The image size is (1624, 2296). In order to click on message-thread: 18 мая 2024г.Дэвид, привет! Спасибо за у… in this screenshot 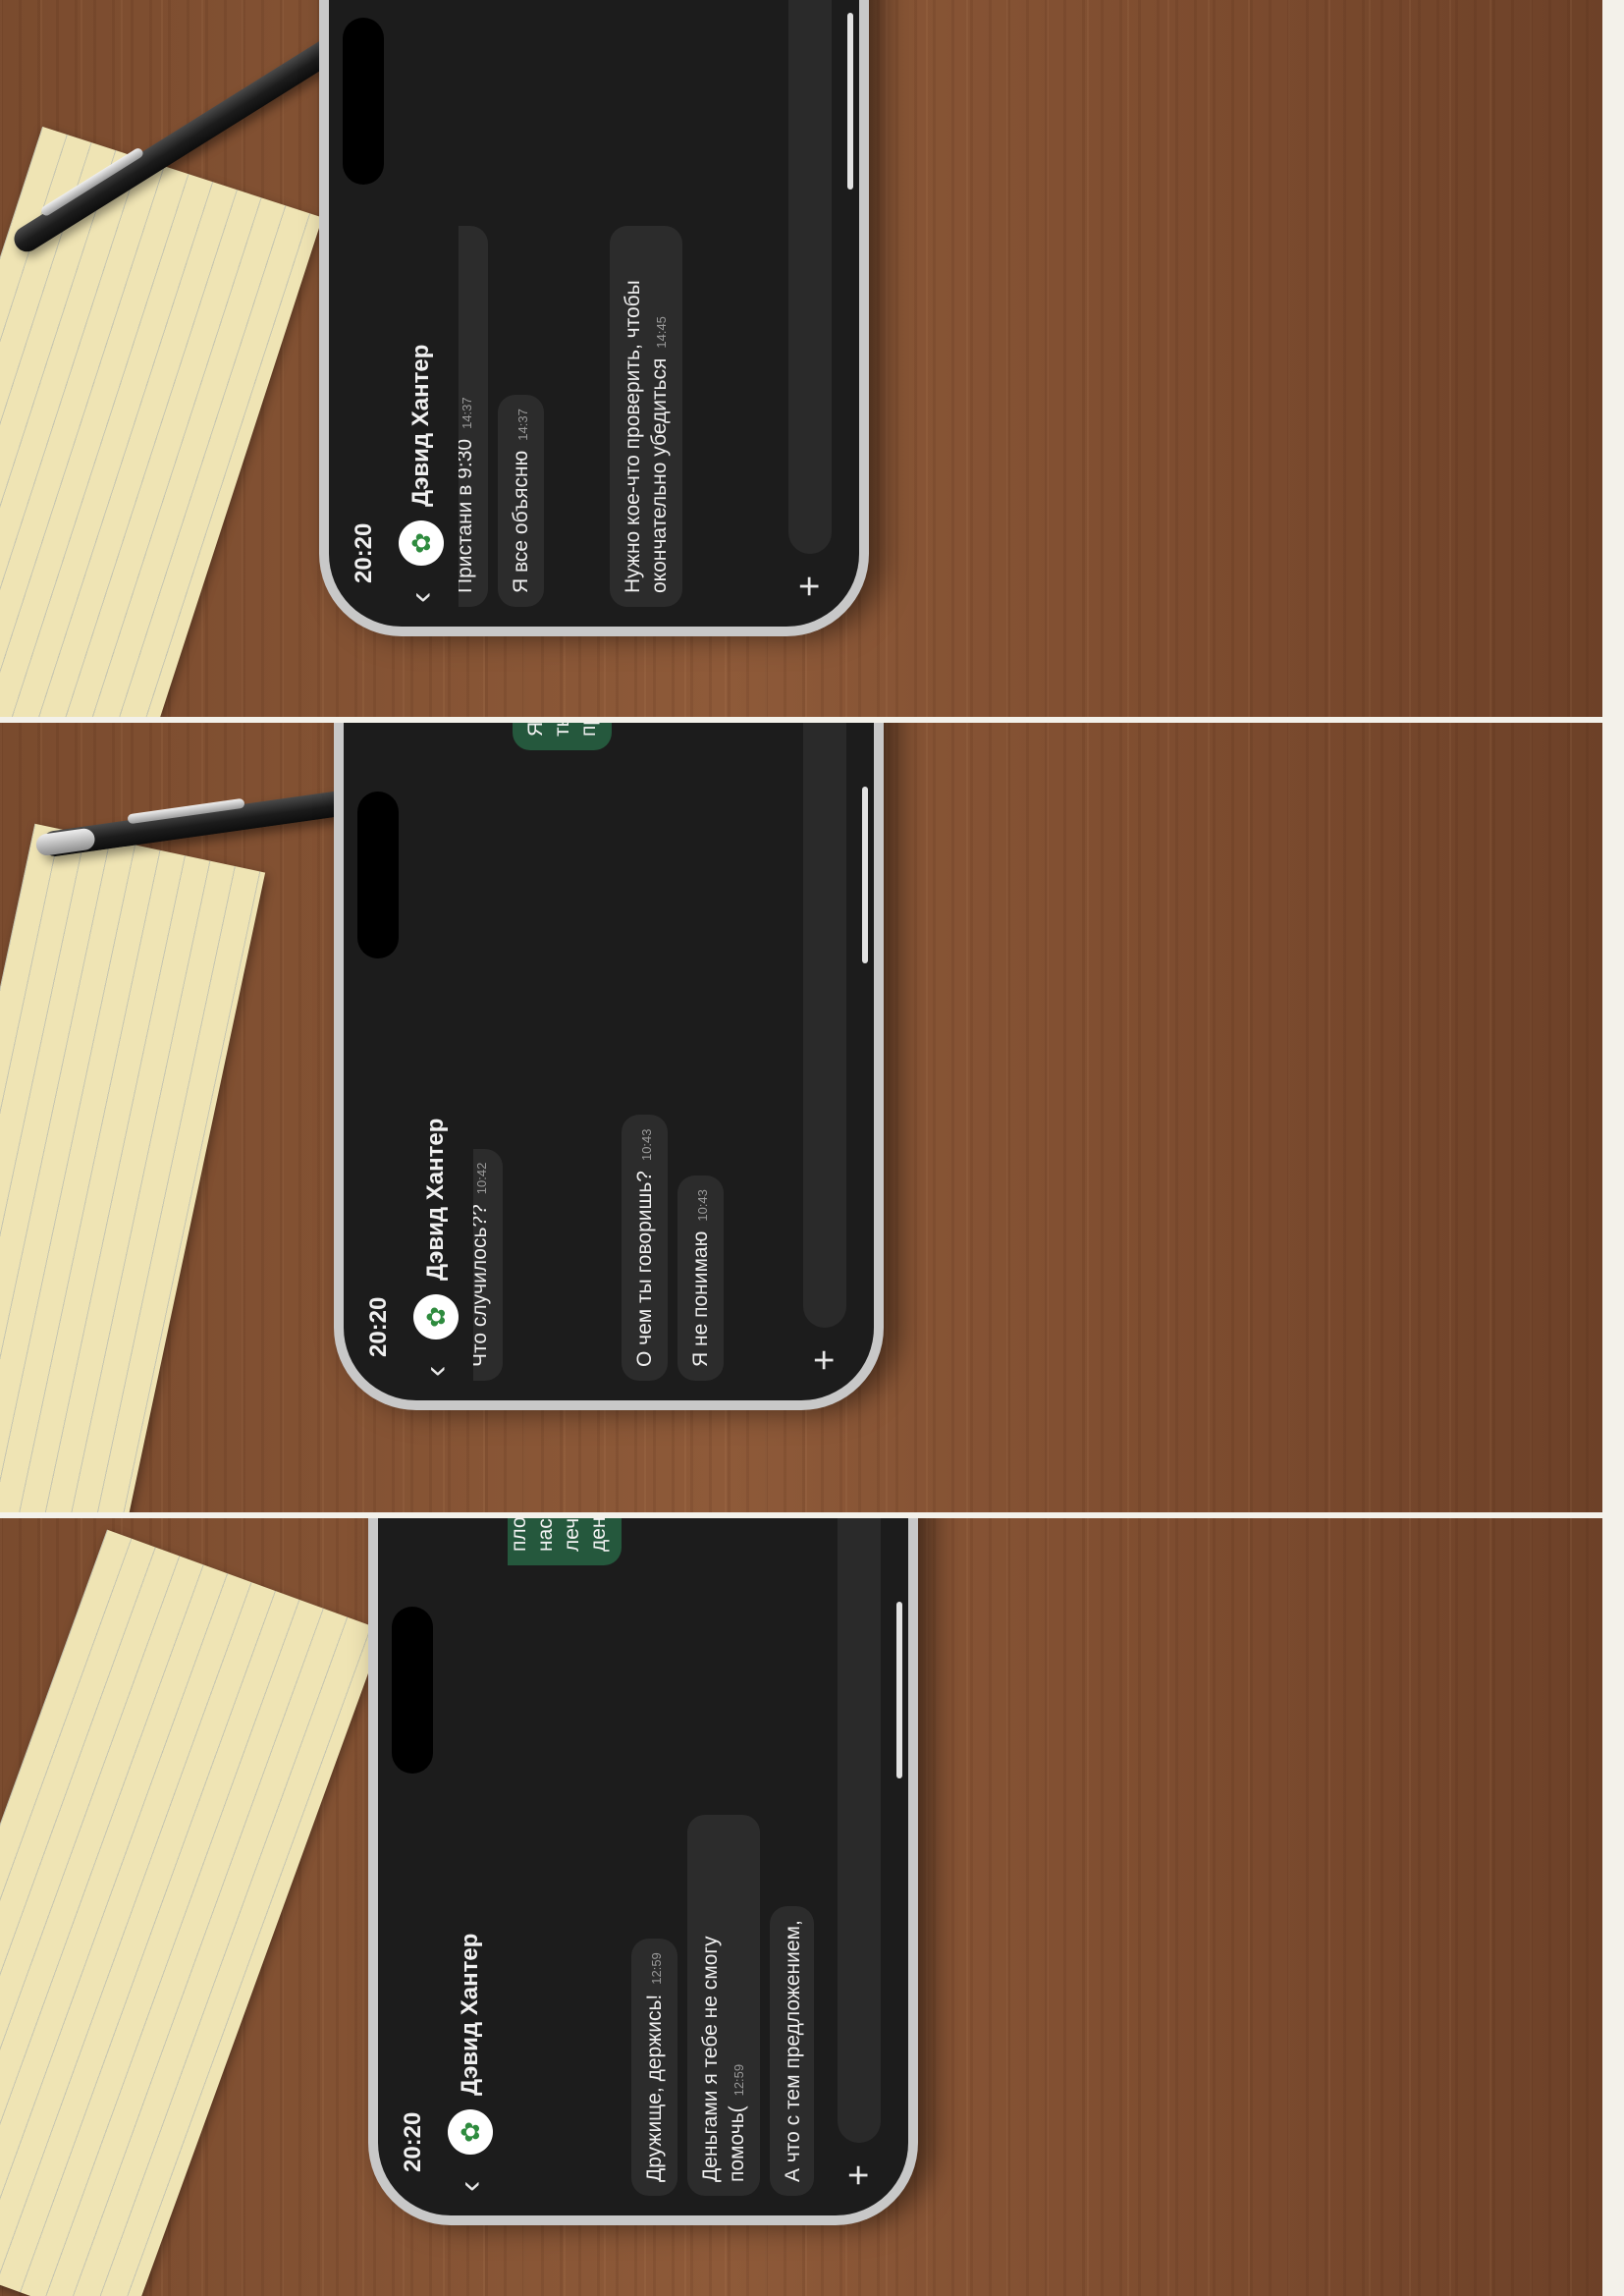, I will do `click(661, 1857)`.